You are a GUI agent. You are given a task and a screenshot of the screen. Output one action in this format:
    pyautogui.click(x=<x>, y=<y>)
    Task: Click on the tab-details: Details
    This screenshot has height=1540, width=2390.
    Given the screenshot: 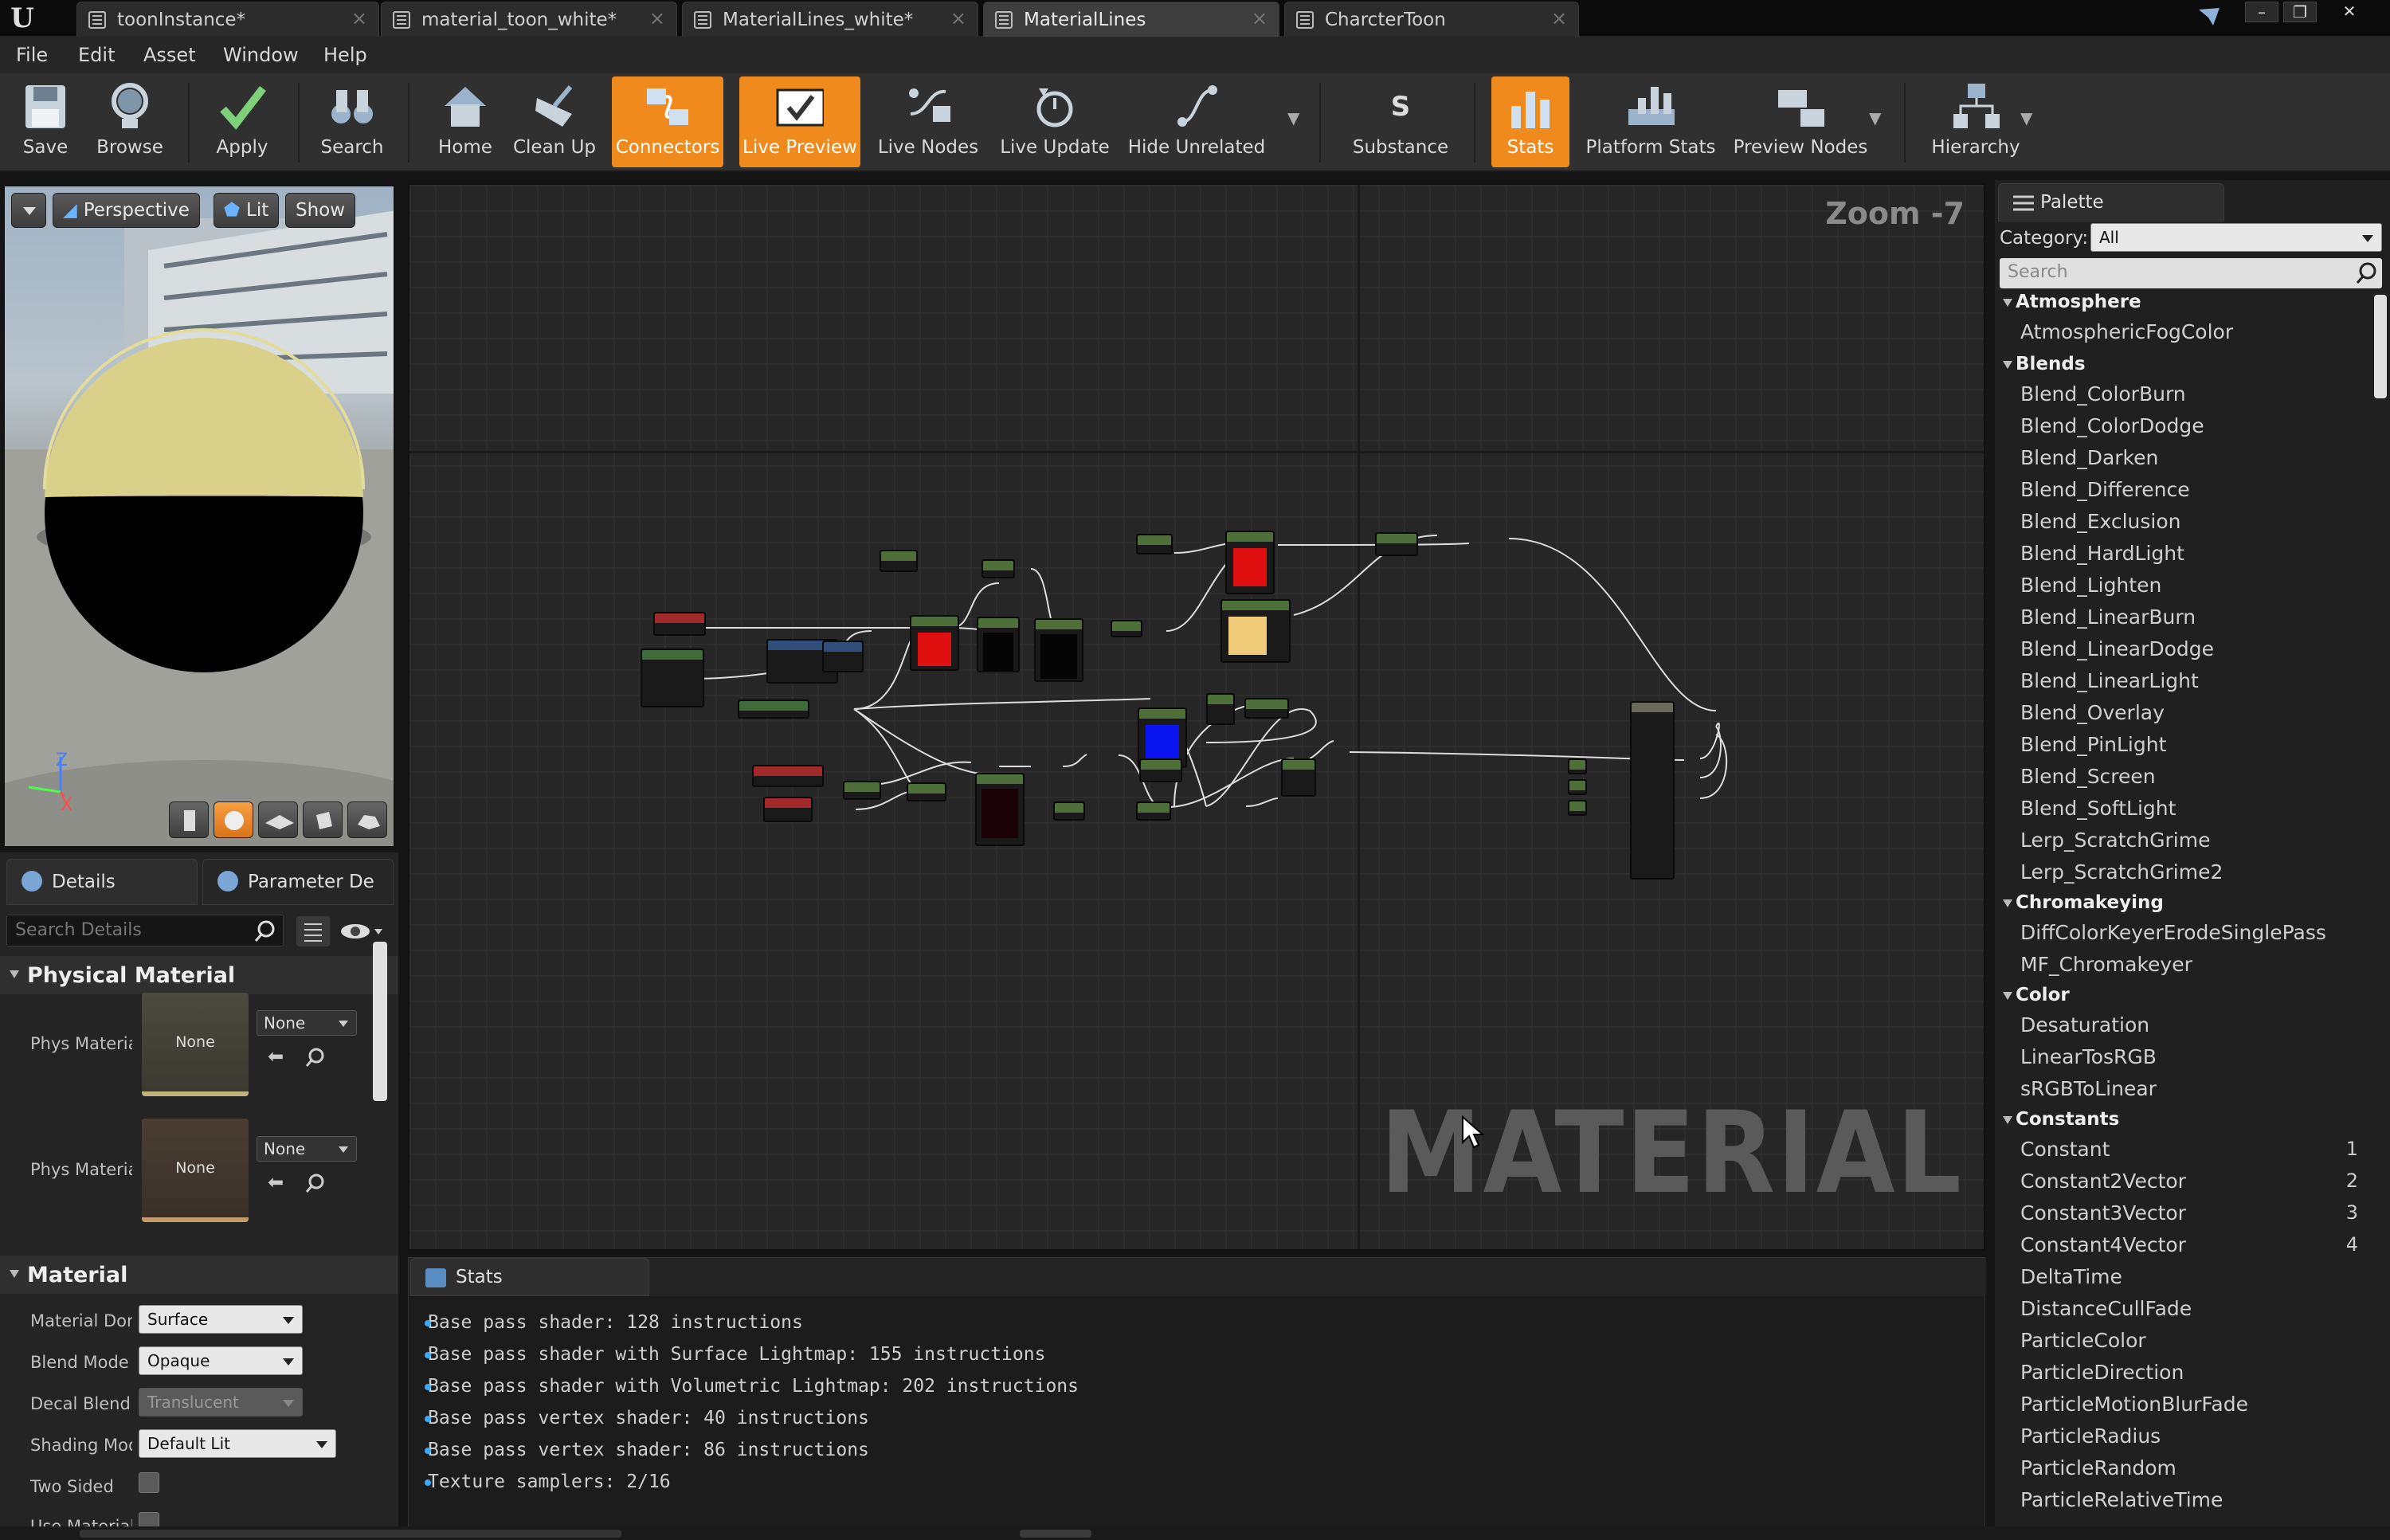 What is the action you would take?
    pyautogui.click(x=102, y=882)
    